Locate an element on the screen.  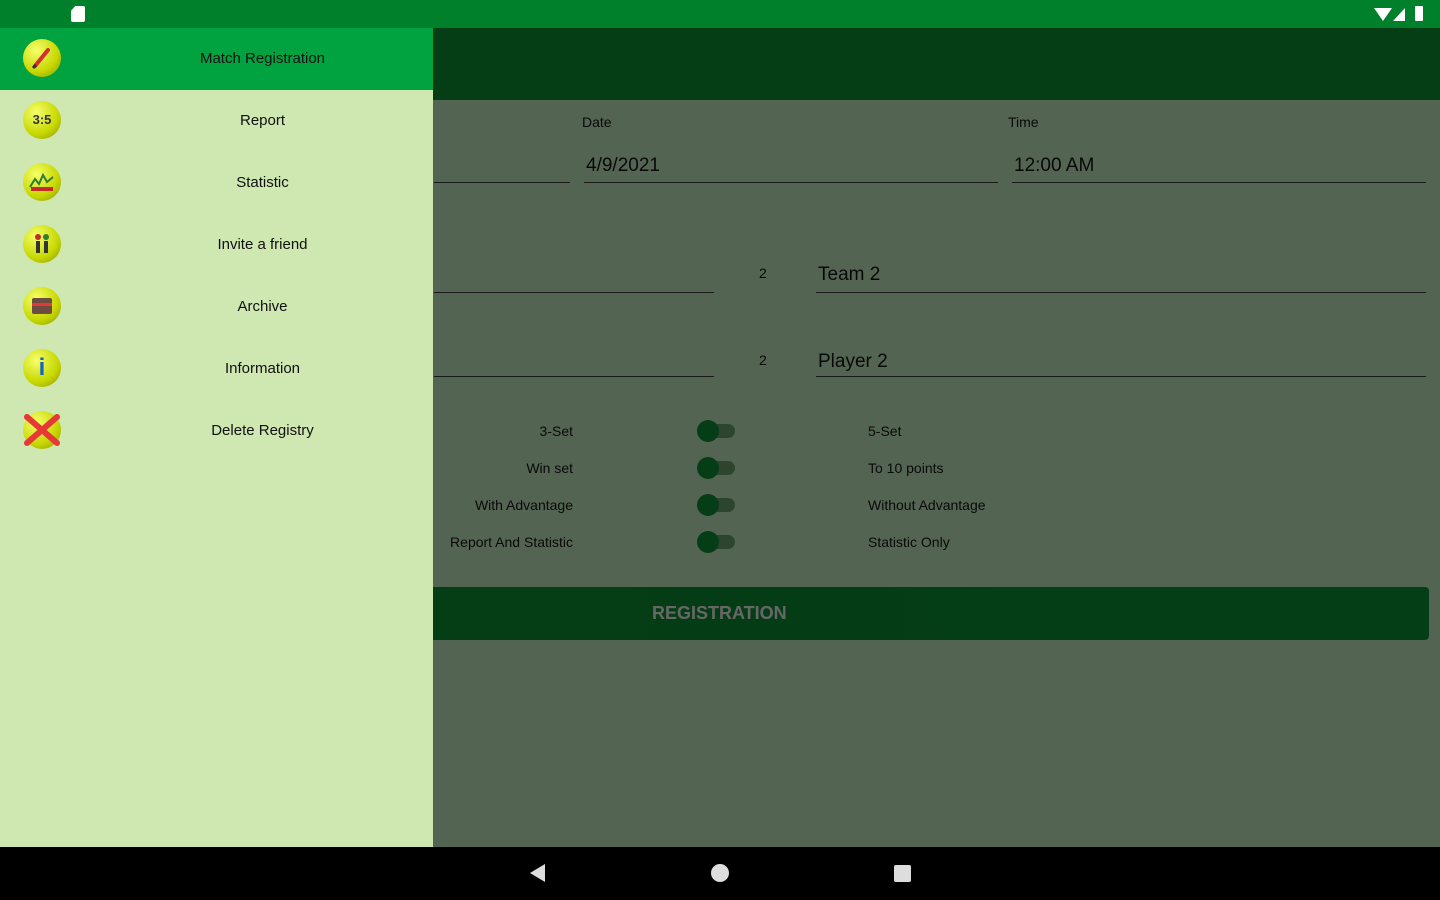
drawer-item-label: Information is located at coordinates (262, 368).